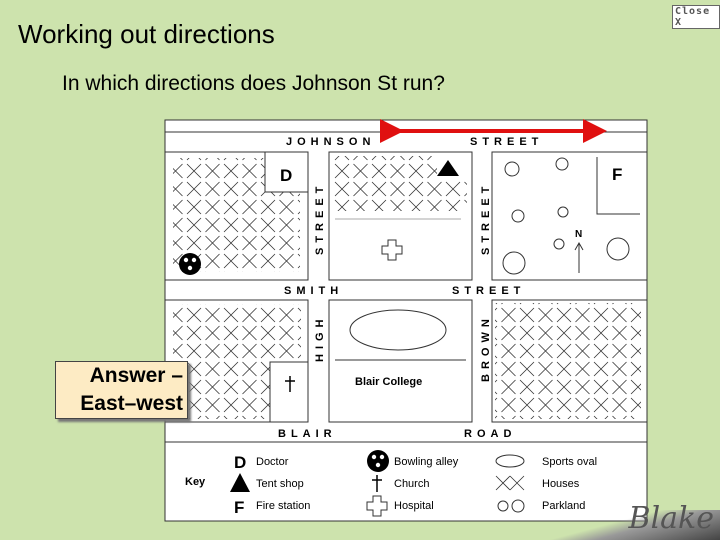 The height and width of the screenshot is (540, 720). I want to click on key-label: Church, so click(411, 484).